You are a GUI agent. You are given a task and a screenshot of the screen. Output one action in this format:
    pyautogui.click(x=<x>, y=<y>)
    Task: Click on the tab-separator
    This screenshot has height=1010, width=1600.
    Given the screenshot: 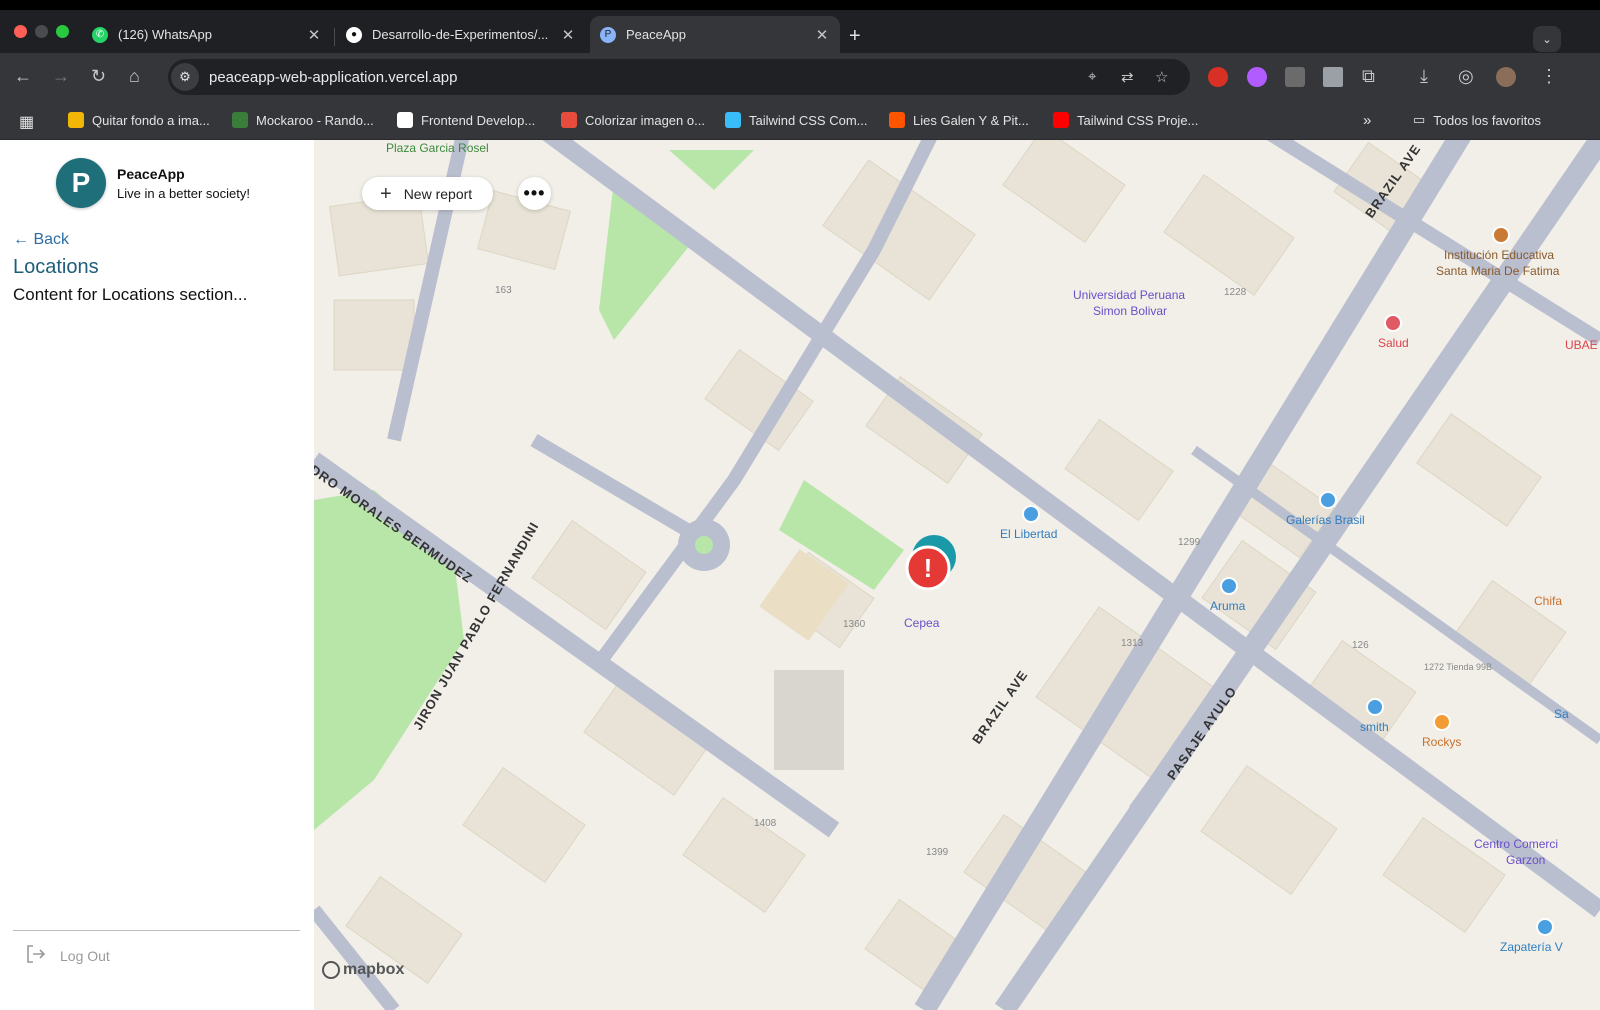 What is the action you would take?
    pyautogui.click(x=334, y=37)
    